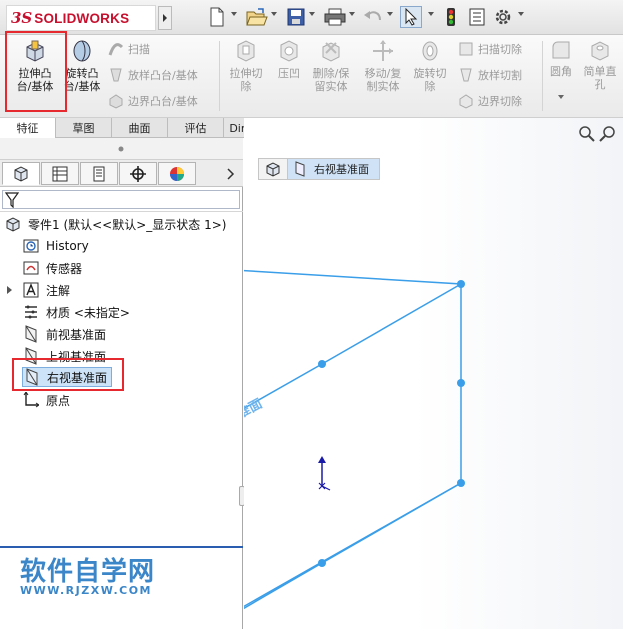  I want to click on open-button, so click(257, 17).